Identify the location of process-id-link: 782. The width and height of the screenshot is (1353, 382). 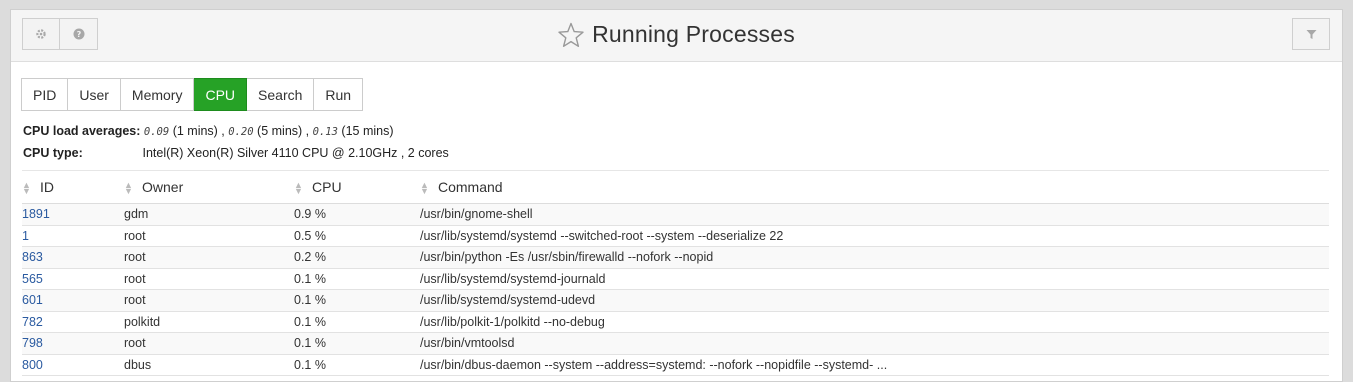
(73, 322).